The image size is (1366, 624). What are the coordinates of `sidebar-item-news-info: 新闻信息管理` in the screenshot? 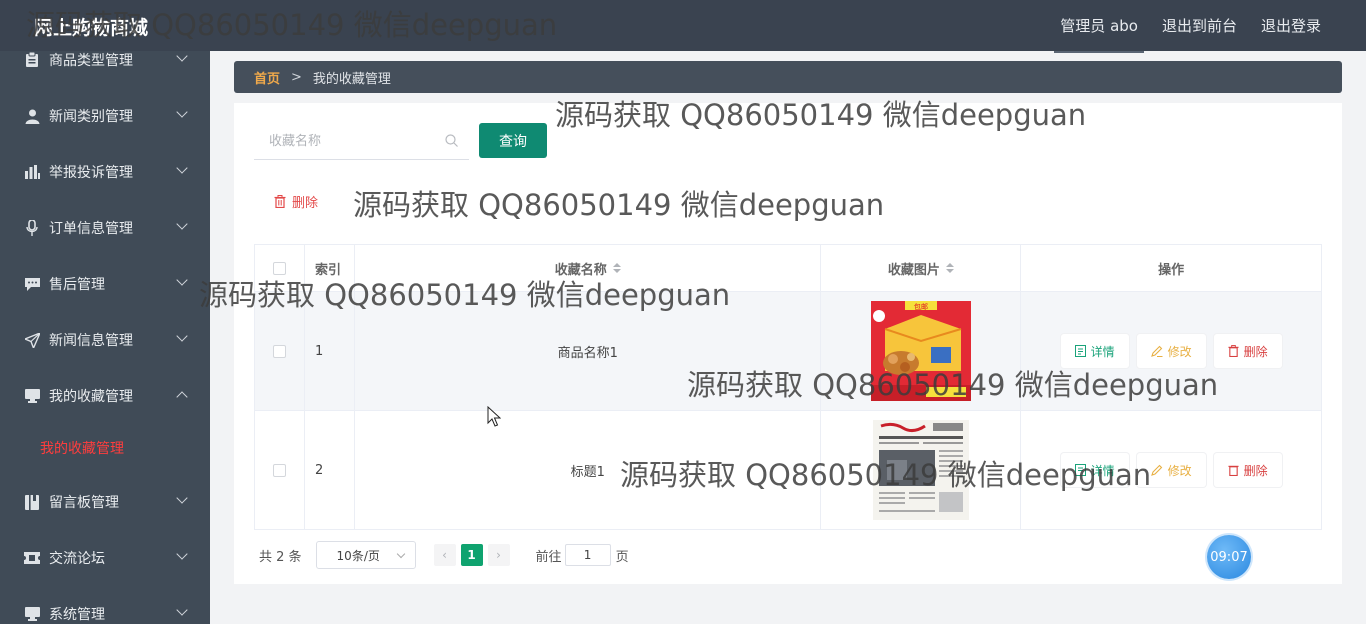 It's located at (105, 340).